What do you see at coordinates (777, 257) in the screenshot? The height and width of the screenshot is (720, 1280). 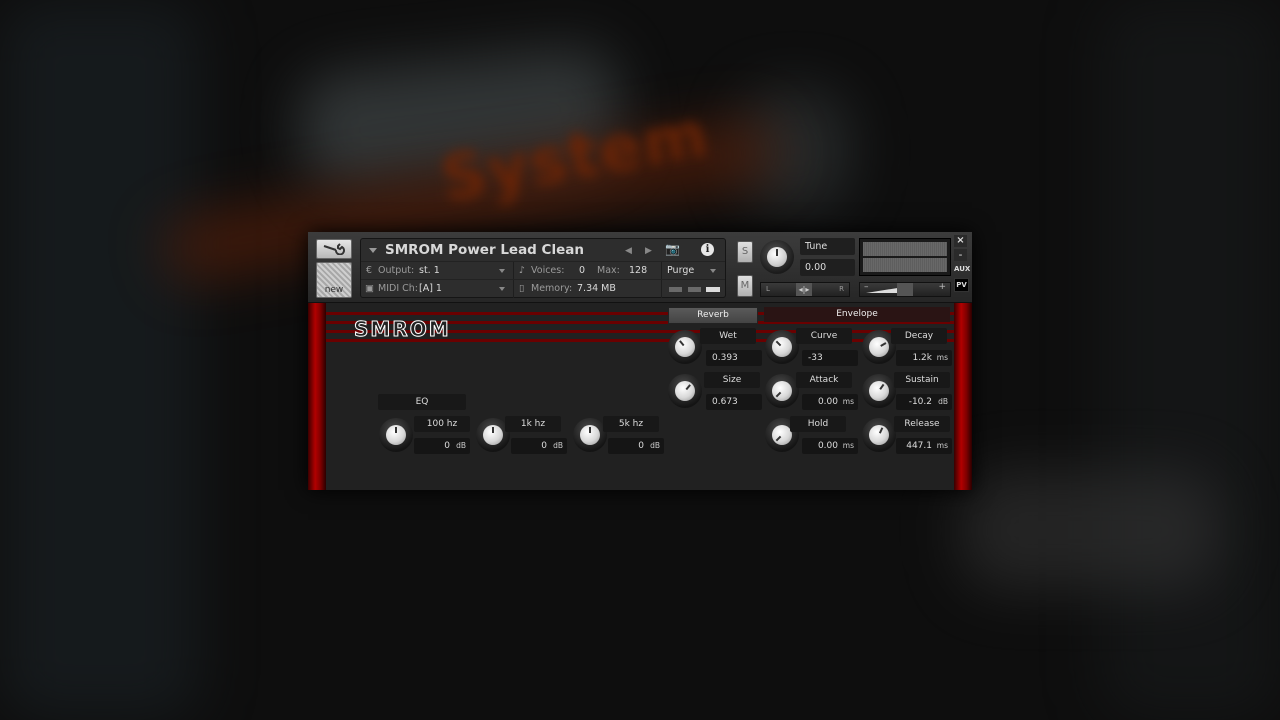 I see `tune-knob` at bounding box center [777, 257].